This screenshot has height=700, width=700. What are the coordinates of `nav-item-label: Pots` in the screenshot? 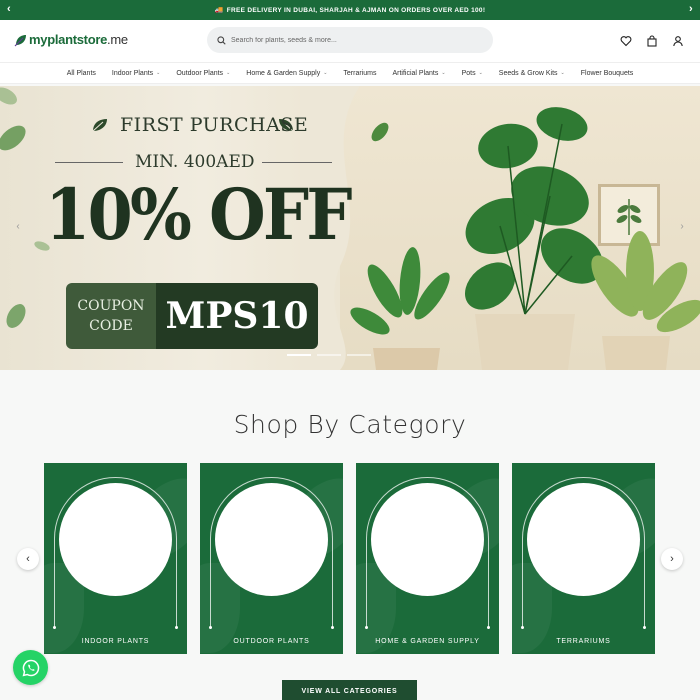 It's located at (468, 73).